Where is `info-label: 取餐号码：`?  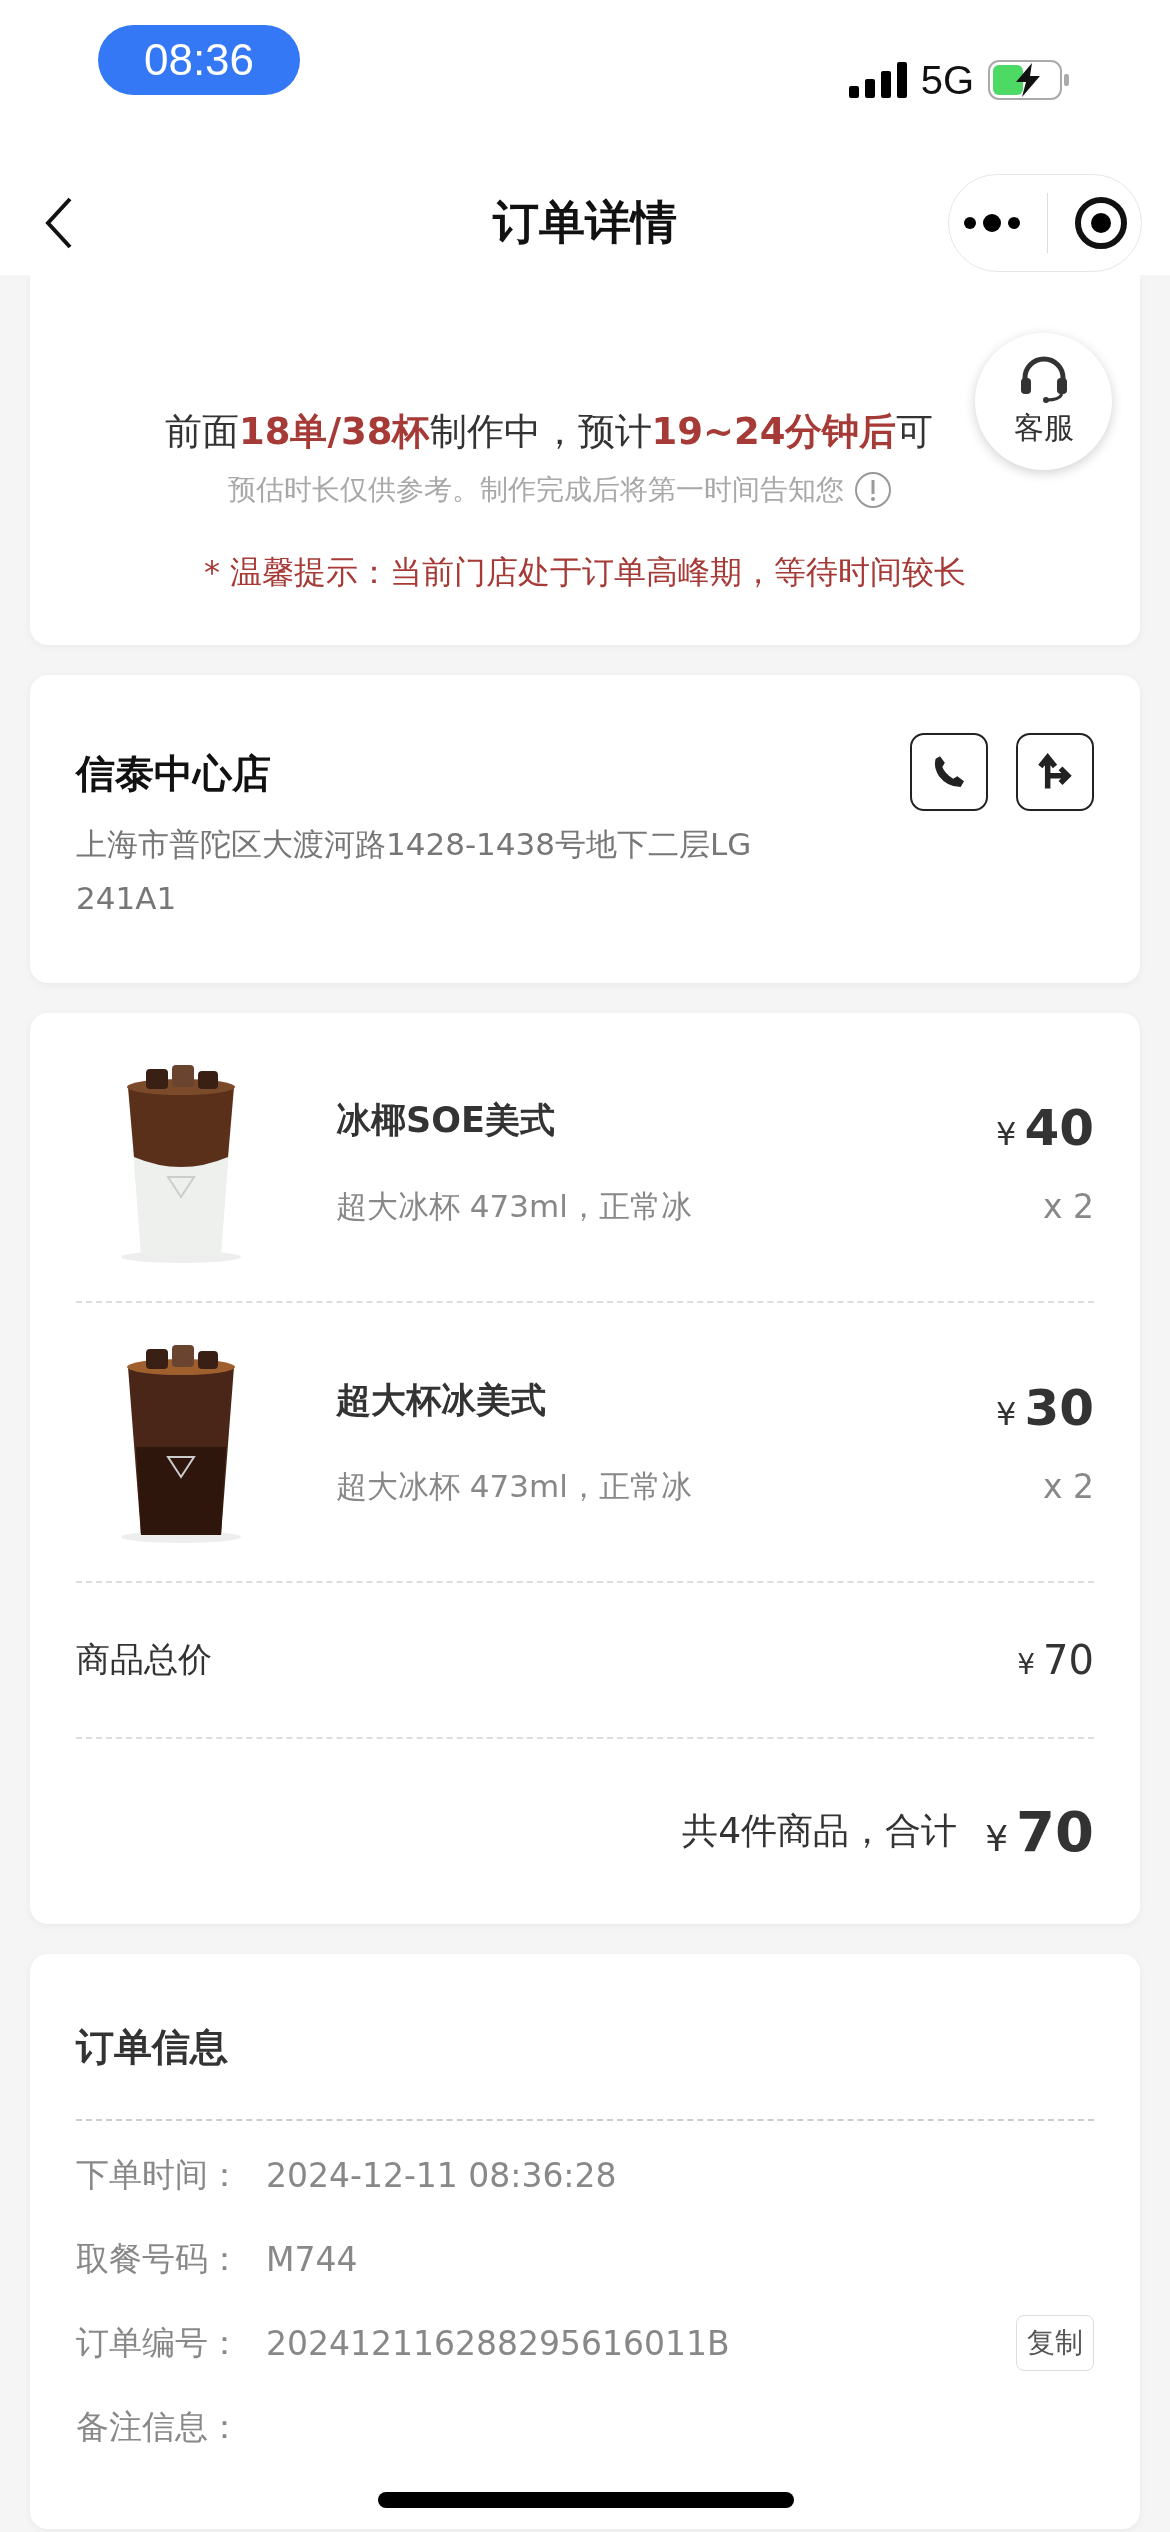 info-label: 取餐号码： is located at coordinates (159, 2258).